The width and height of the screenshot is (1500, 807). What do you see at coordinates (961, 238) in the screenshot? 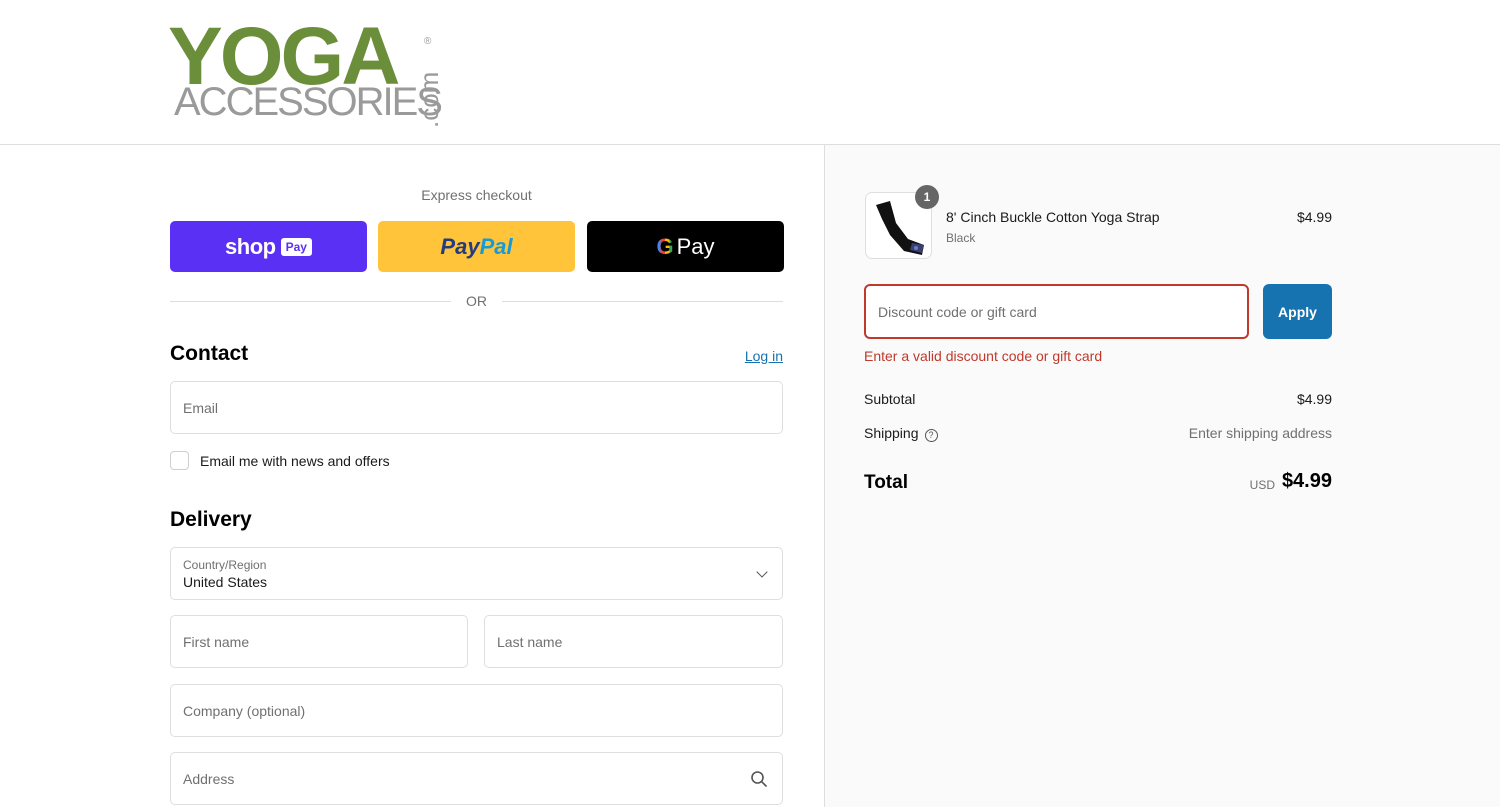
I see `product-variant: Black` at bounding box center [961, 238].